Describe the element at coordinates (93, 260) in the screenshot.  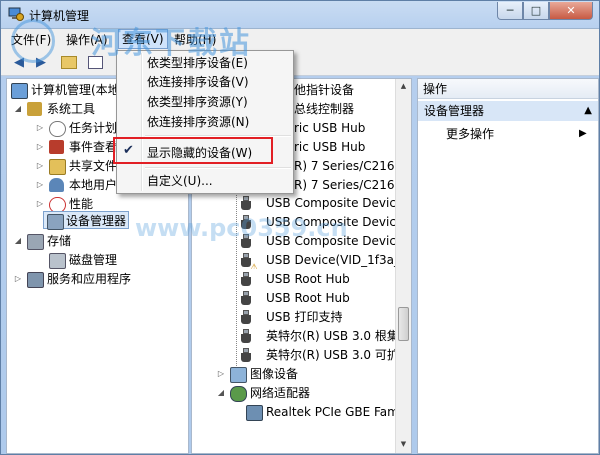
I see `tree-label-disk-management: 磁盘管理` at that location.